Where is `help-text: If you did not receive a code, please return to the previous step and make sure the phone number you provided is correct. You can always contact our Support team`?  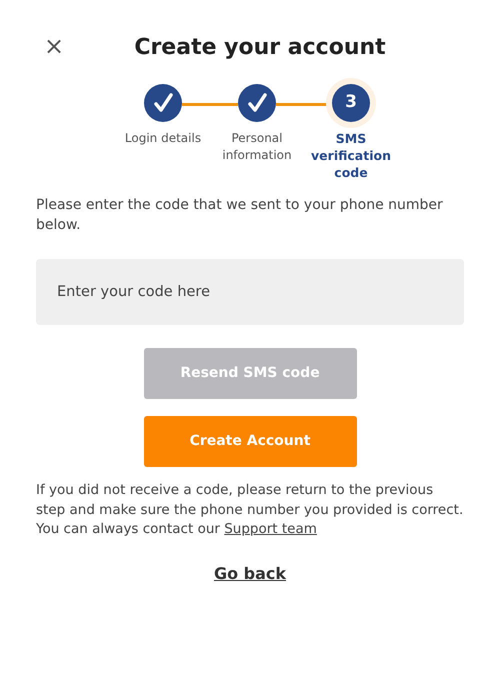
help-text: If you did not receive a code, please return to the previous step and make sure the phone number you provided is correct. You can always contact our Support team is located at coordinates (250, 510).